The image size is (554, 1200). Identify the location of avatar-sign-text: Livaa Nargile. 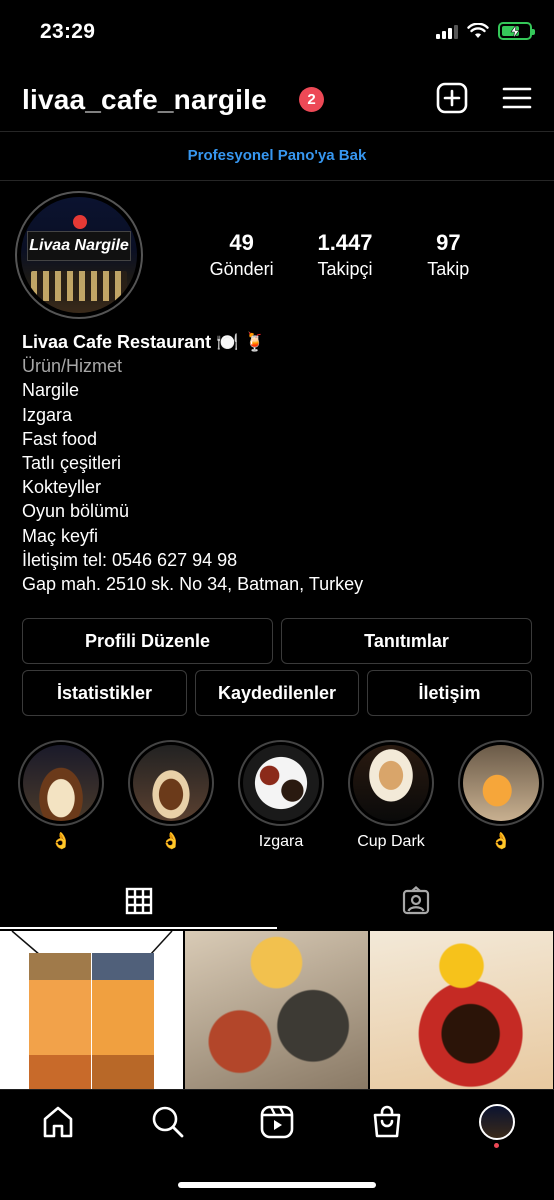
(79, 246).